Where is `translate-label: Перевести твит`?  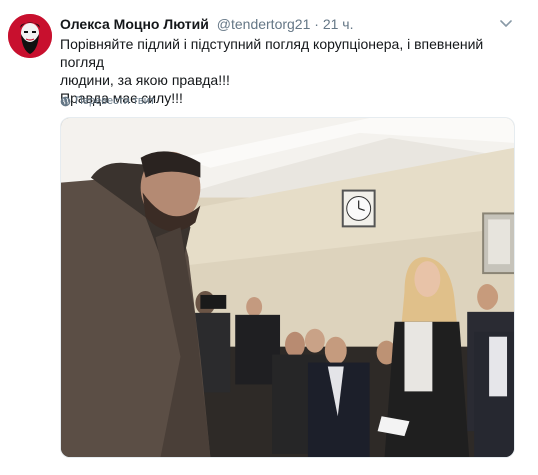 translate-label: Перевести твит is located at coordinates (115, 101).